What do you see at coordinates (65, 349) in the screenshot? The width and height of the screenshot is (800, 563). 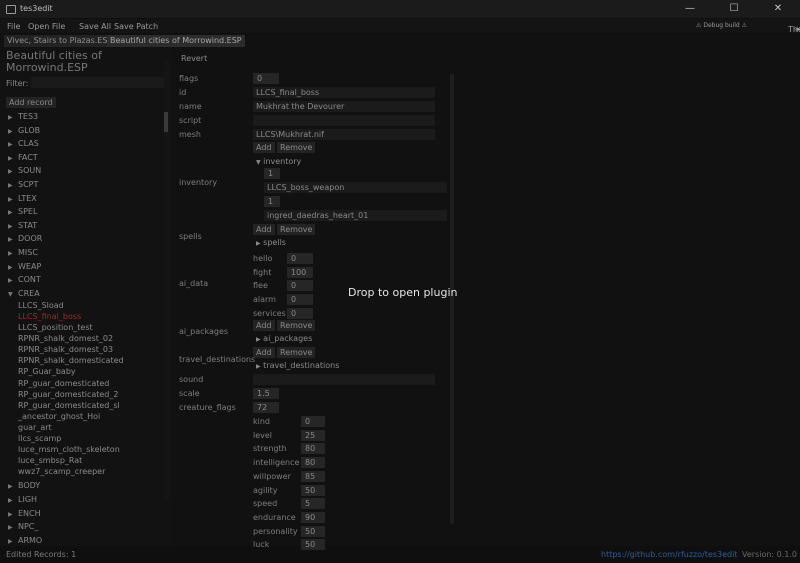 I see `tree-record-item: RPNR_shalk_domest_03` at bounding box center [65, 349].